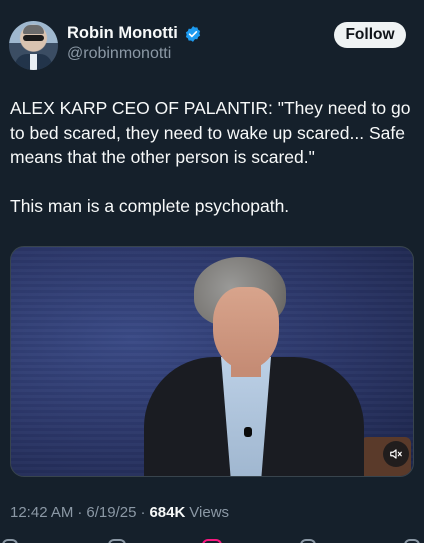  Describe the element at coordinates (33, 38) in the screenshot. I see `avatar-glasses` at that location.